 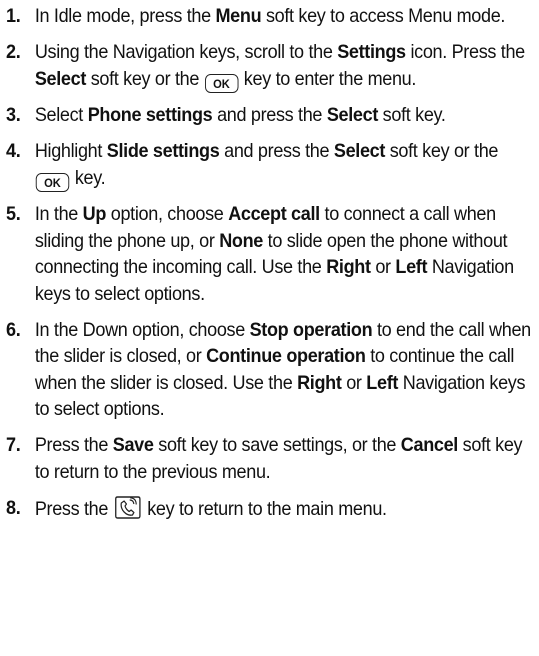 What do you see at coordinates (13, 16) in the screenshot?
I see `step-number: 1.` at bounding box center [13, 16].